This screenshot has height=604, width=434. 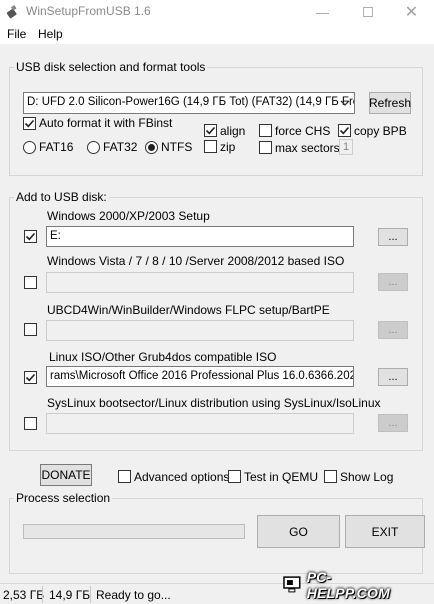 I want to click on process-group-label: Process selection, so click(x=63, y=498).